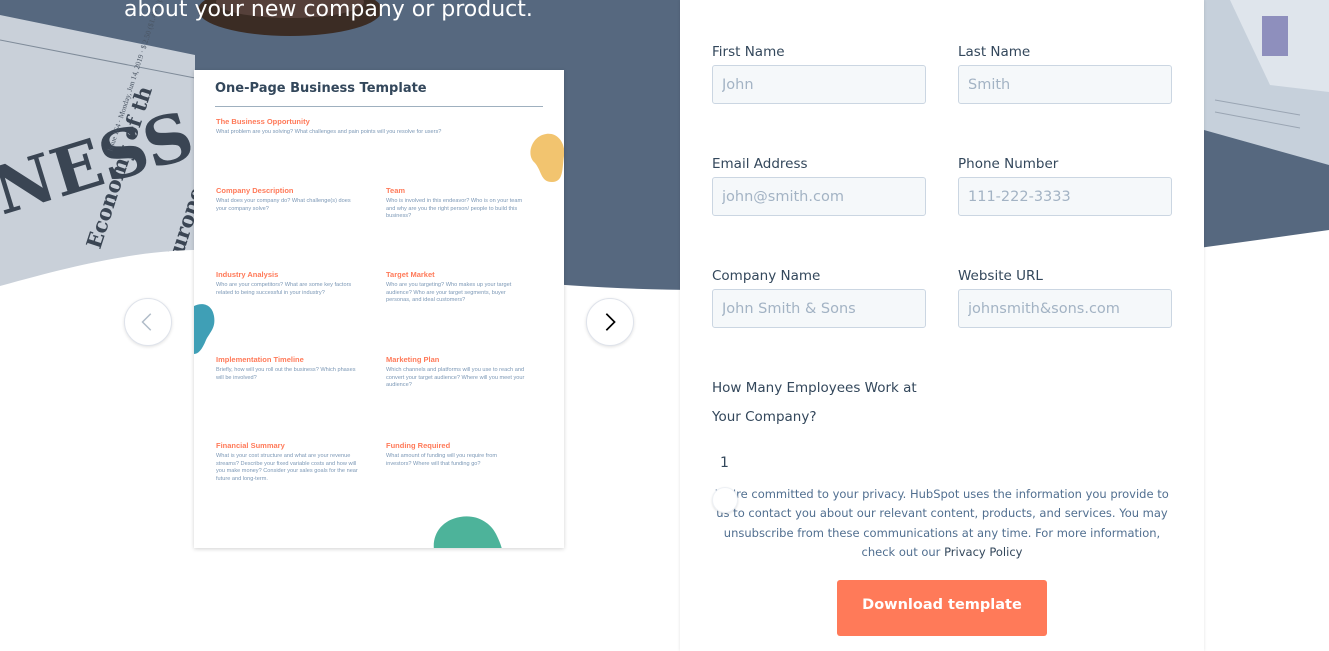  What do you see at coordinates (396, 190) in the screenshot?
I see `template-section-heading: Team` at bounding box center [396, 190].